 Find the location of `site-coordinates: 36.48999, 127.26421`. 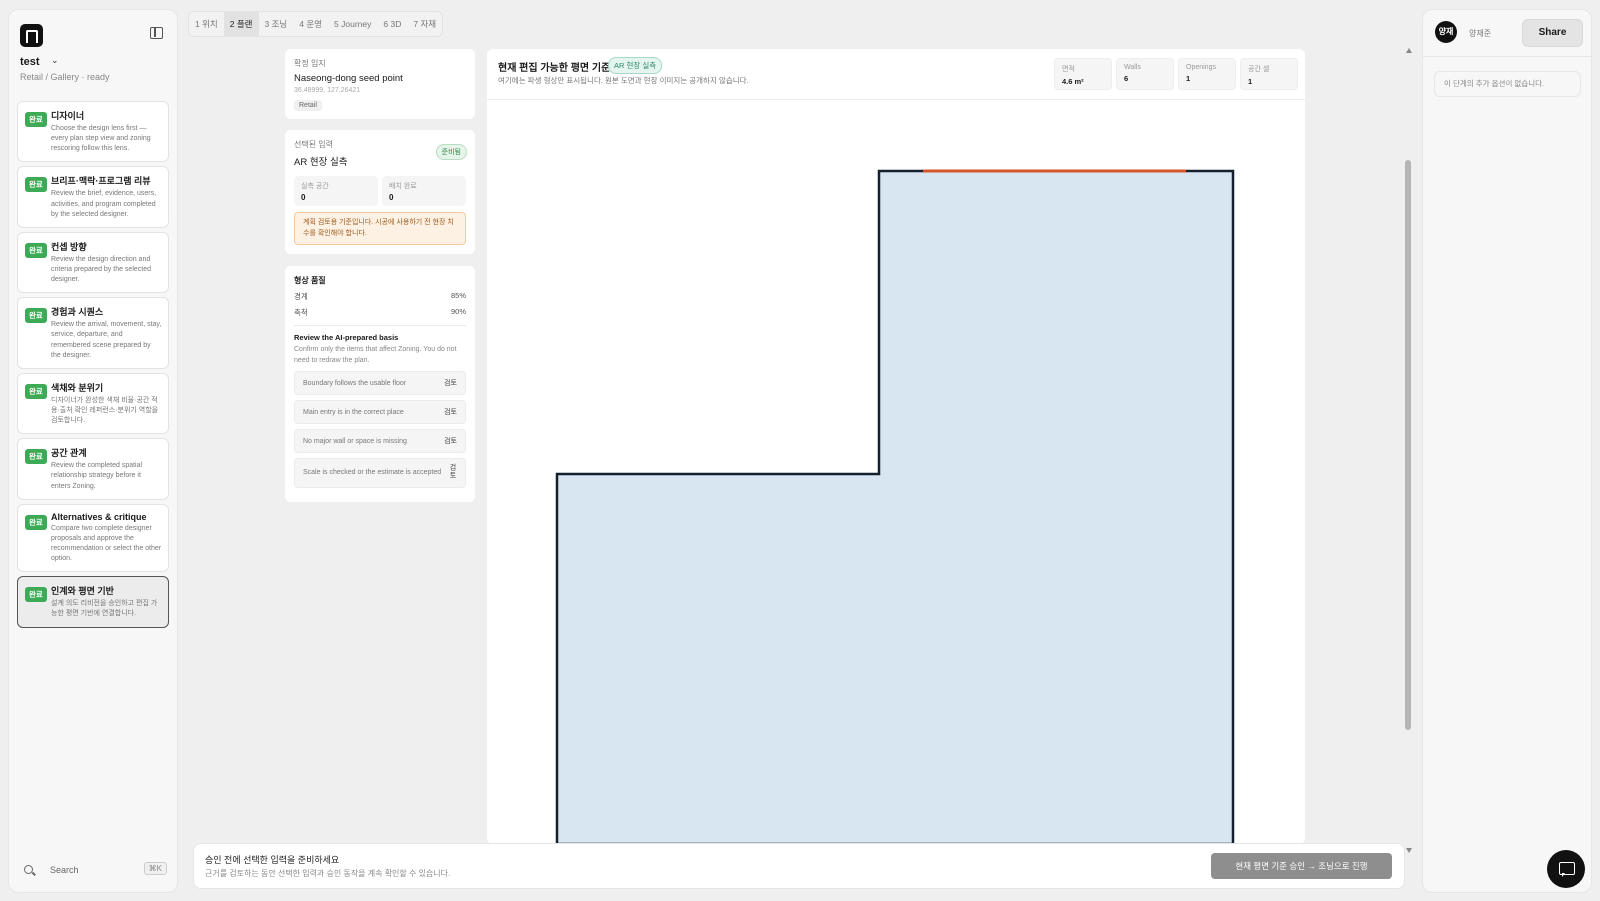

site-coordinates: 36.48999, 127.26421 is located at coordinates (327, 90).